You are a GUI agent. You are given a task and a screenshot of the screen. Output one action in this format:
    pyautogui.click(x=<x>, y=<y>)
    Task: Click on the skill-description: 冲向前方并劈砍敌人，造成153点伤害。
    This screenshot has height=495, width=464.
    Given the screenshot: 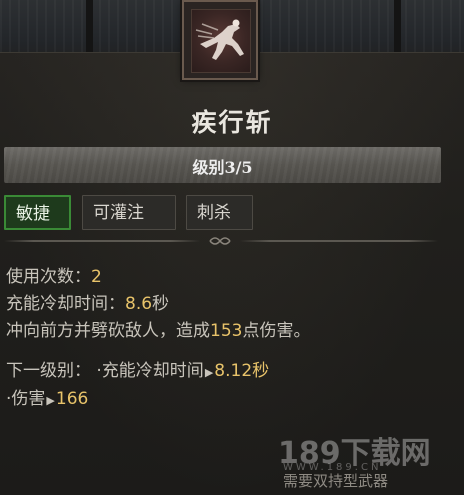 What is the action you would take?
    pyautogui.click(x=158, y=331)
    